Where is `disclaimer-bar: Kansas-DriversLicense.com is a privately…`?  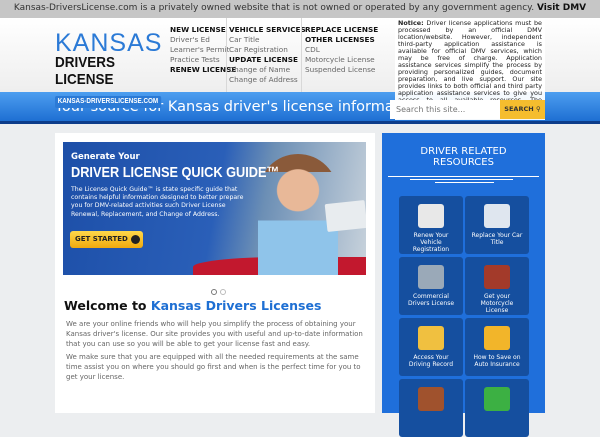
disclaimer-bar: Kansas-DriversLicense.com is a privately… is located at coordinates (300, 9).